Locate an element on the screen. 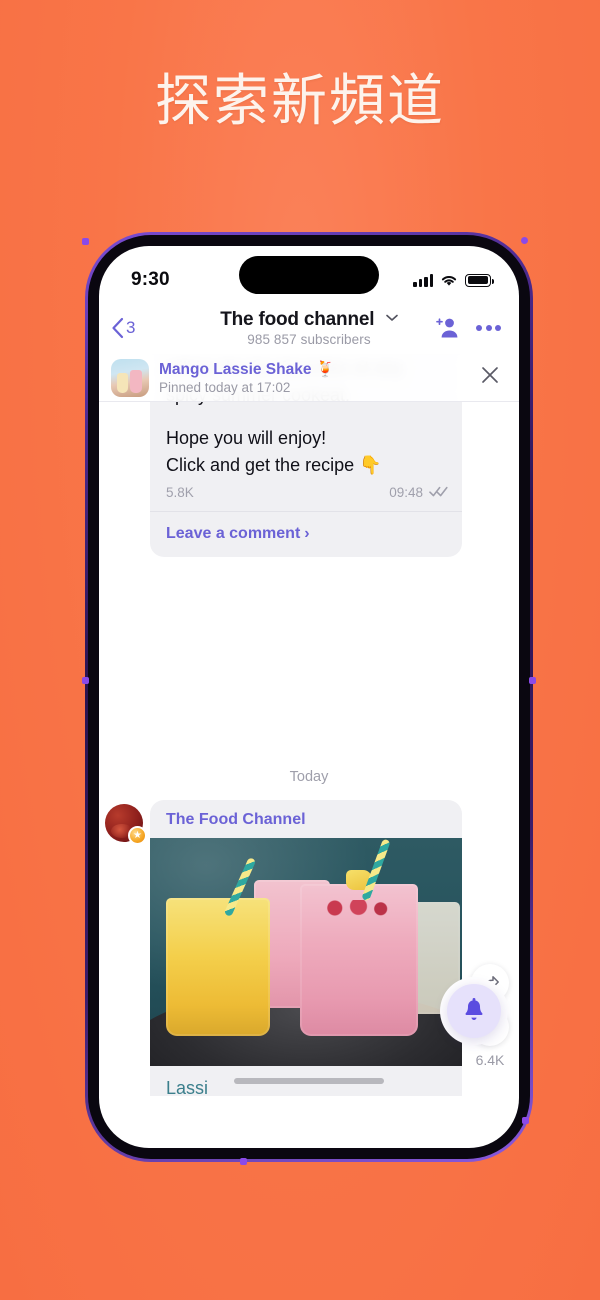  pinned-message-subtitle: Pinned today at 17:02 is located at coordinates (225, 387).